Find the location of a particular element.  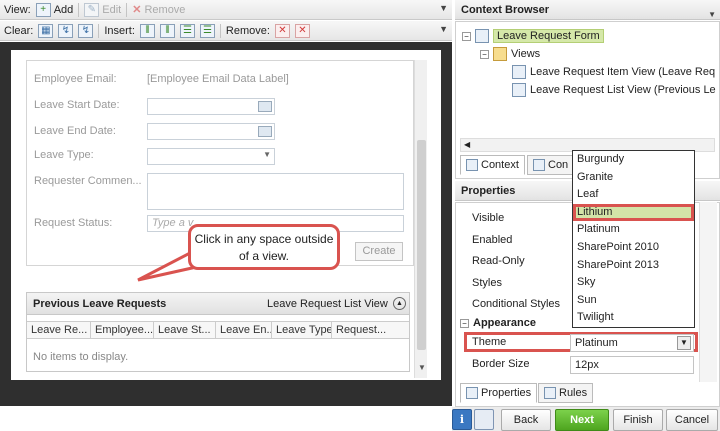

border-size-label: Border Size is located at coordinates (501, 364).